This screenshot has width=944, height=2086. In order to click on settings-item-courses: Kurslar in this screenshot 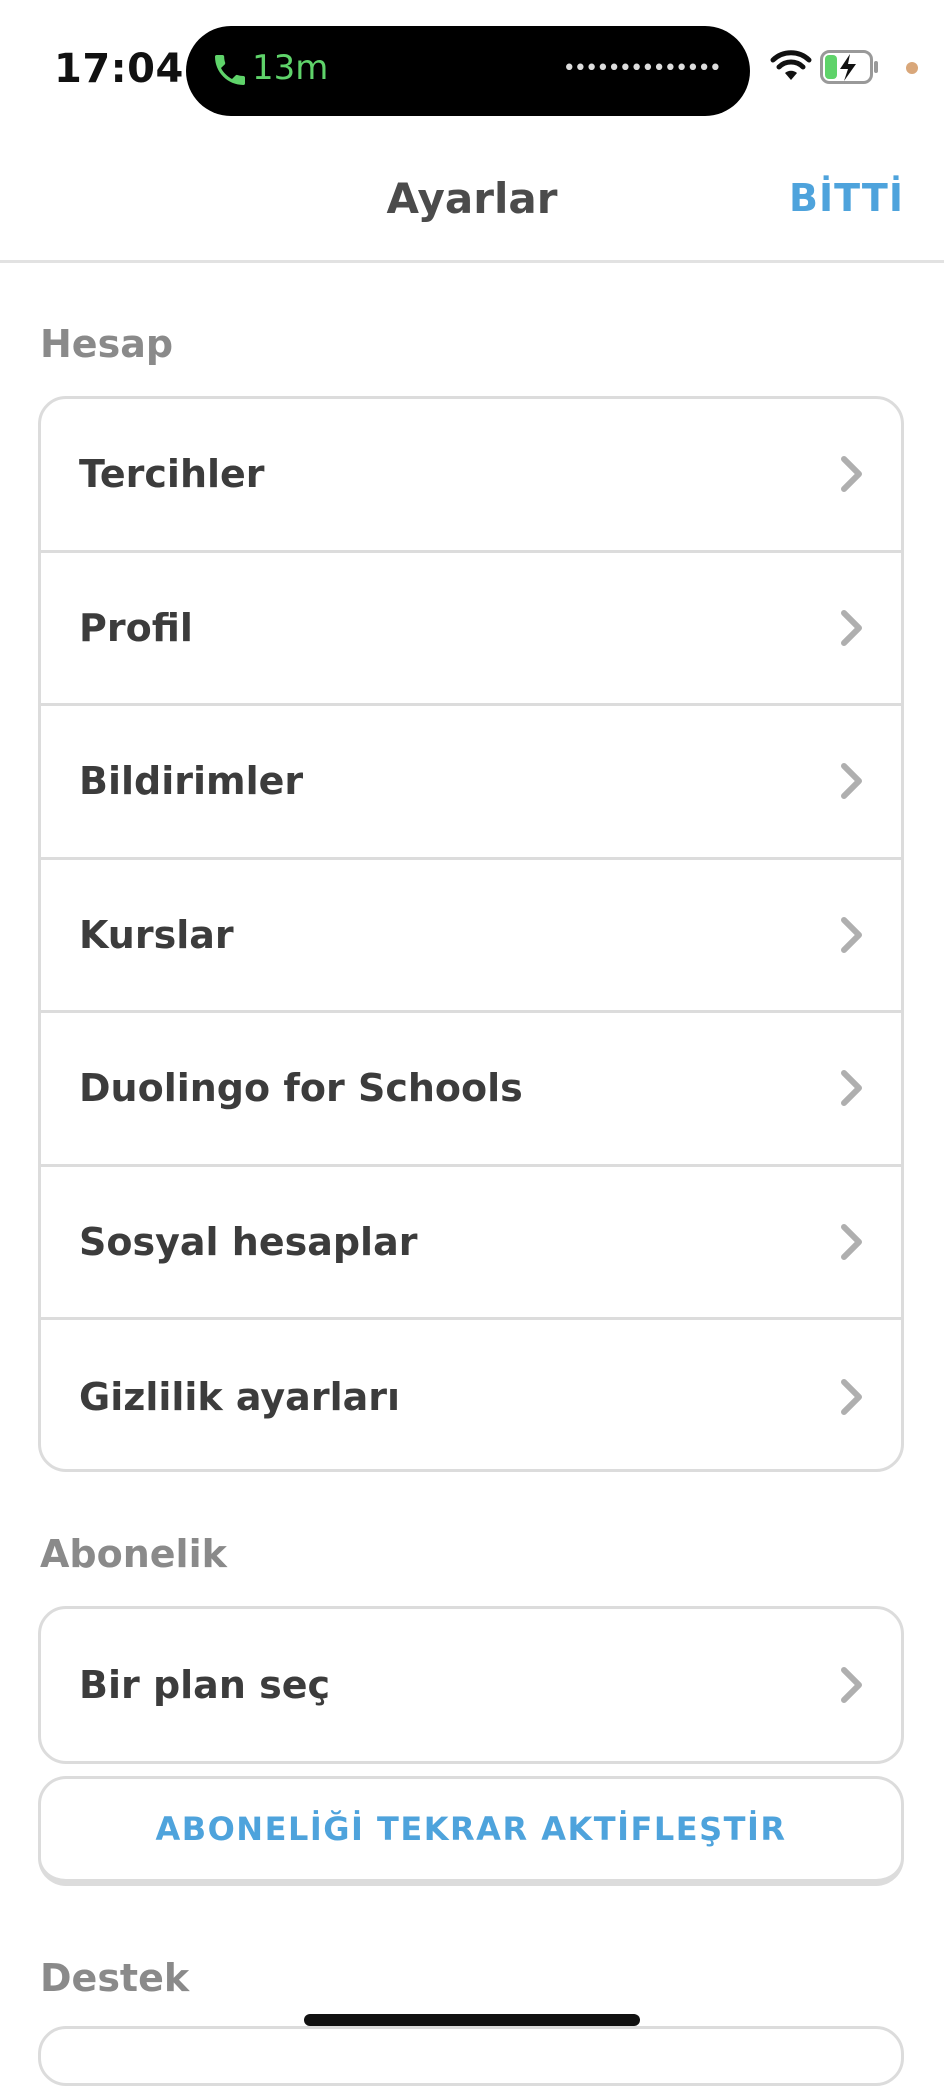, I will do `click(471, 936)`.